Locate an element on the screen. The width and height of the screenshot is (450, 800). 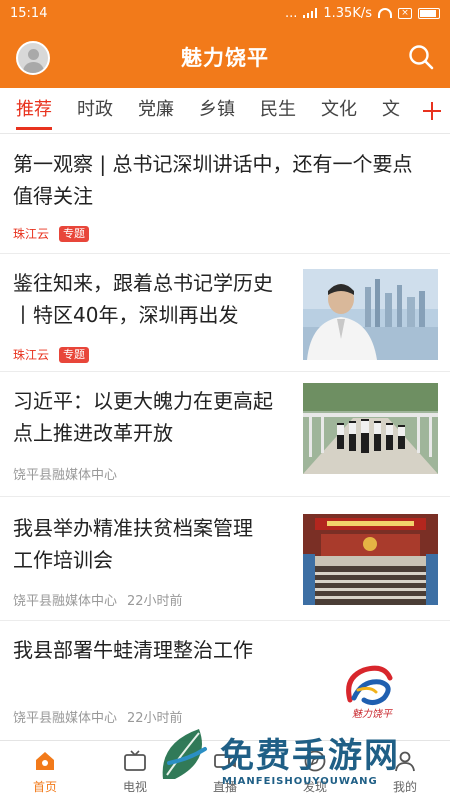
tab-livelihood: 民生 is located at coordinates (278, 110).